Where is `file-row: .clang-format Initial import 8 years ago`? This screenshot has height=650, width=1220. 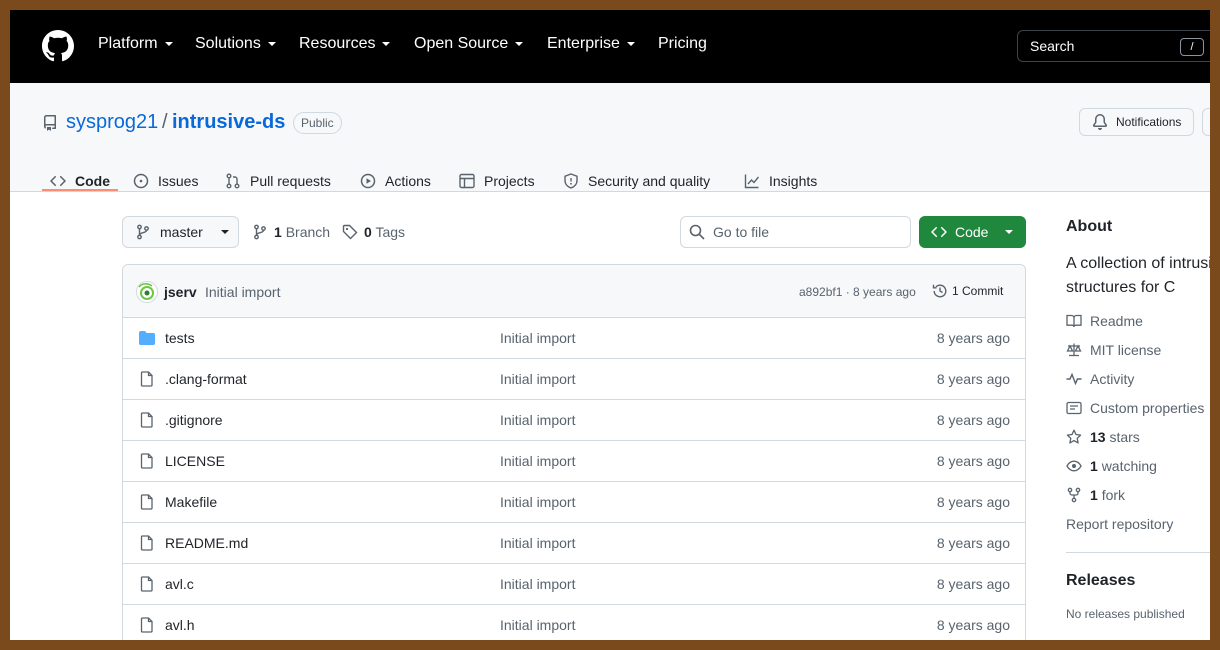
file-row: .clang-format Initial import 8 years ago is located at coordinates (574, 378).